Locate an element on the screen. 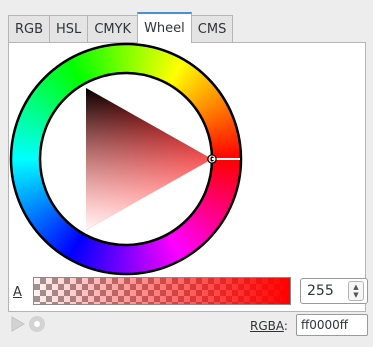 The width and height of the screenshot is (373, 347). spin-buttons: ▲ ▼ is located at coordinates (356, 291).